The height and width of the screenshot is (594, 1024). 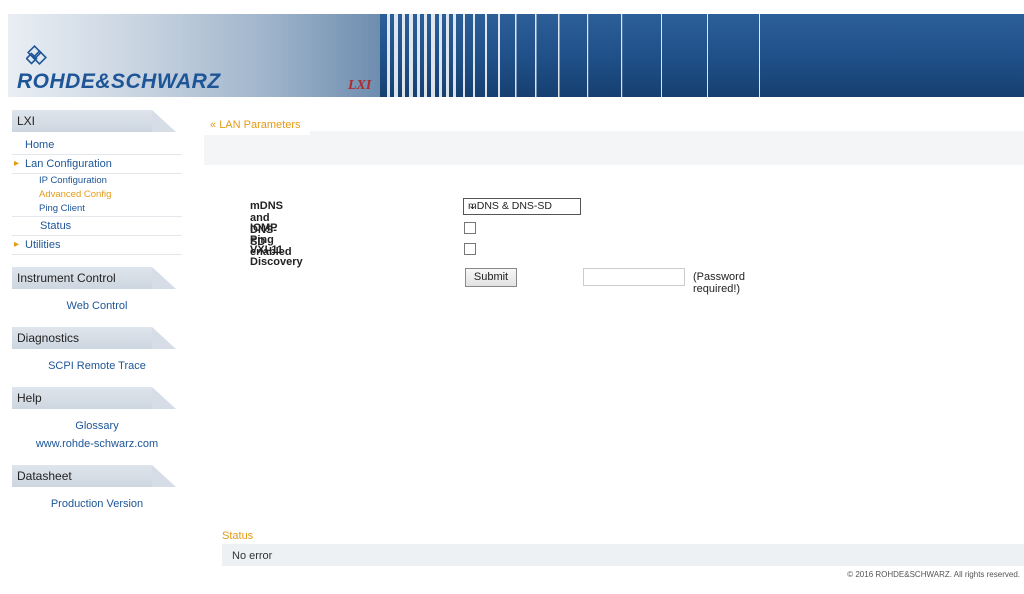 I want to click on status-title: Status, so click(x=238, y=536).